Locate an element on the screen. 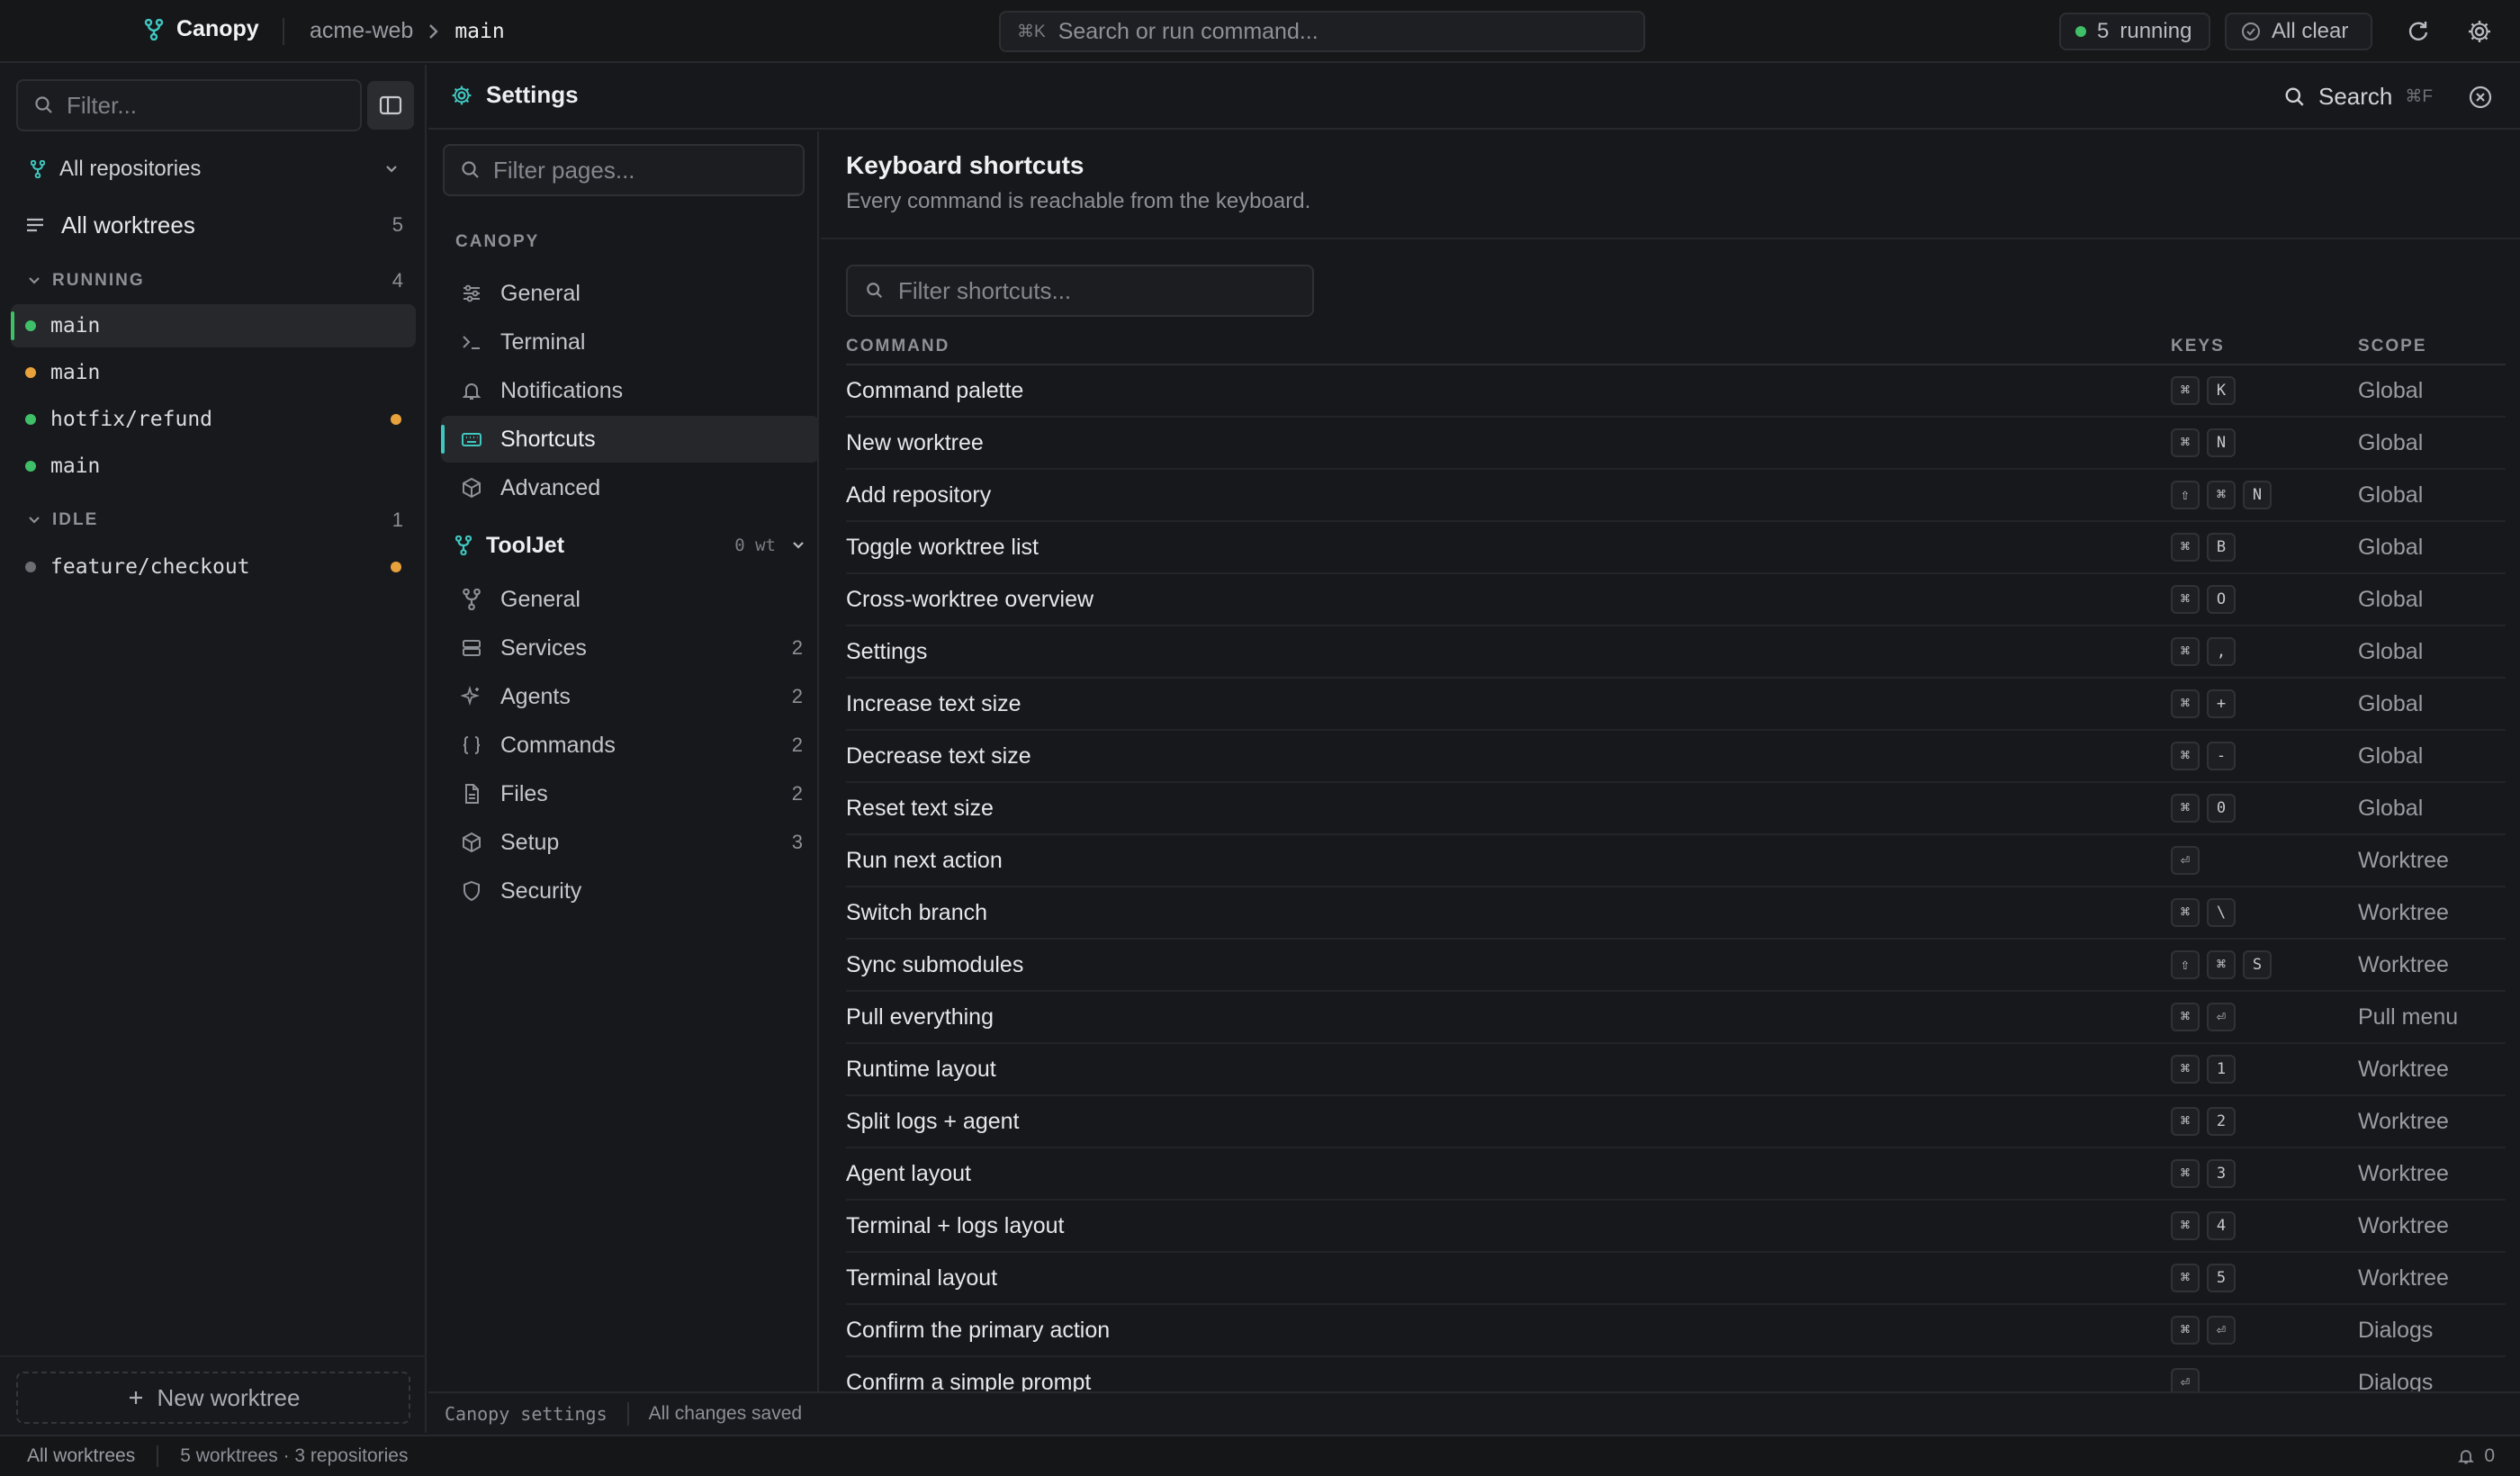  table-row: Cross-worktree overview ⌘ O Global is located at coordinates (1676, 600).